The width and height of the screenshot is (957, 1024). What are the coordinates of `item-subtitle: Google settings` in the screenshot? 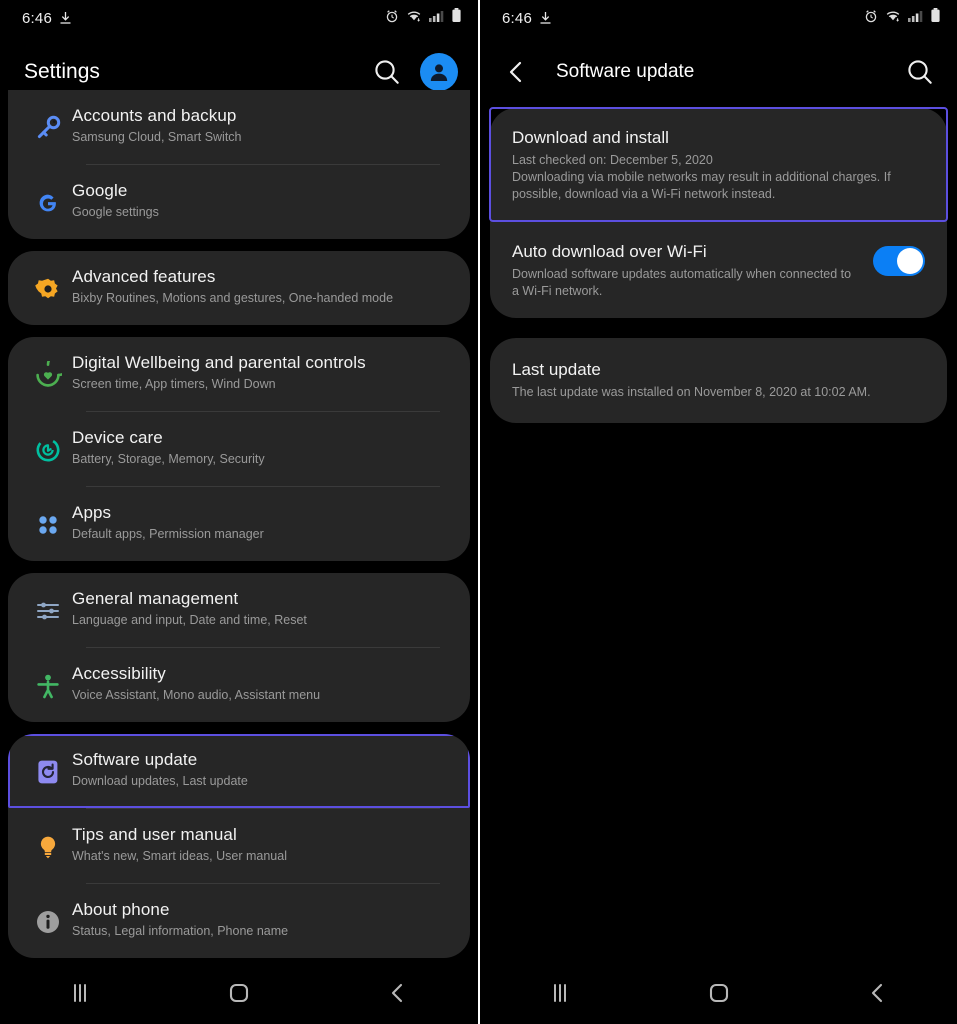 It's located at (115, 212).